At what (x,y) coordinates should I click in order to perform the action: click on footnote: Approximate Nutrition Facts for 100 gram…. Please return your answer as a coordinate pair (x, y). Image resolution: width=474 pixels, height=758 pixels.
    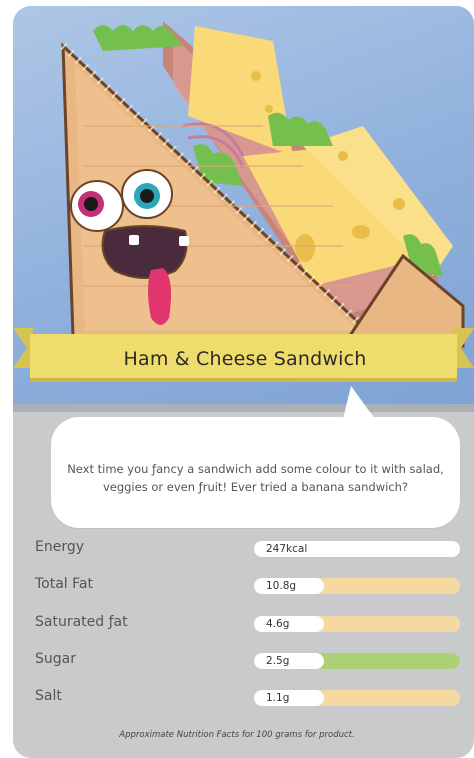
    Looking at the image, I should click on (237, 735).